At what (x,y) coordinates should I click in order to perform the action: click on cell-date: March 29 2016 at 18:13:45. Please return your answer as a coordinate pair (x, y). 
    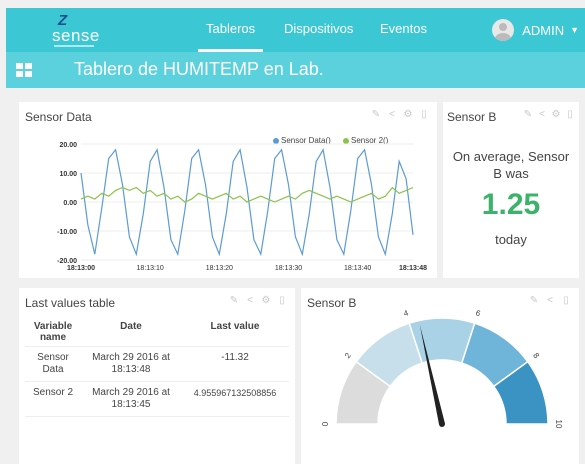
    Looking at the image, I should click on (131, 399).